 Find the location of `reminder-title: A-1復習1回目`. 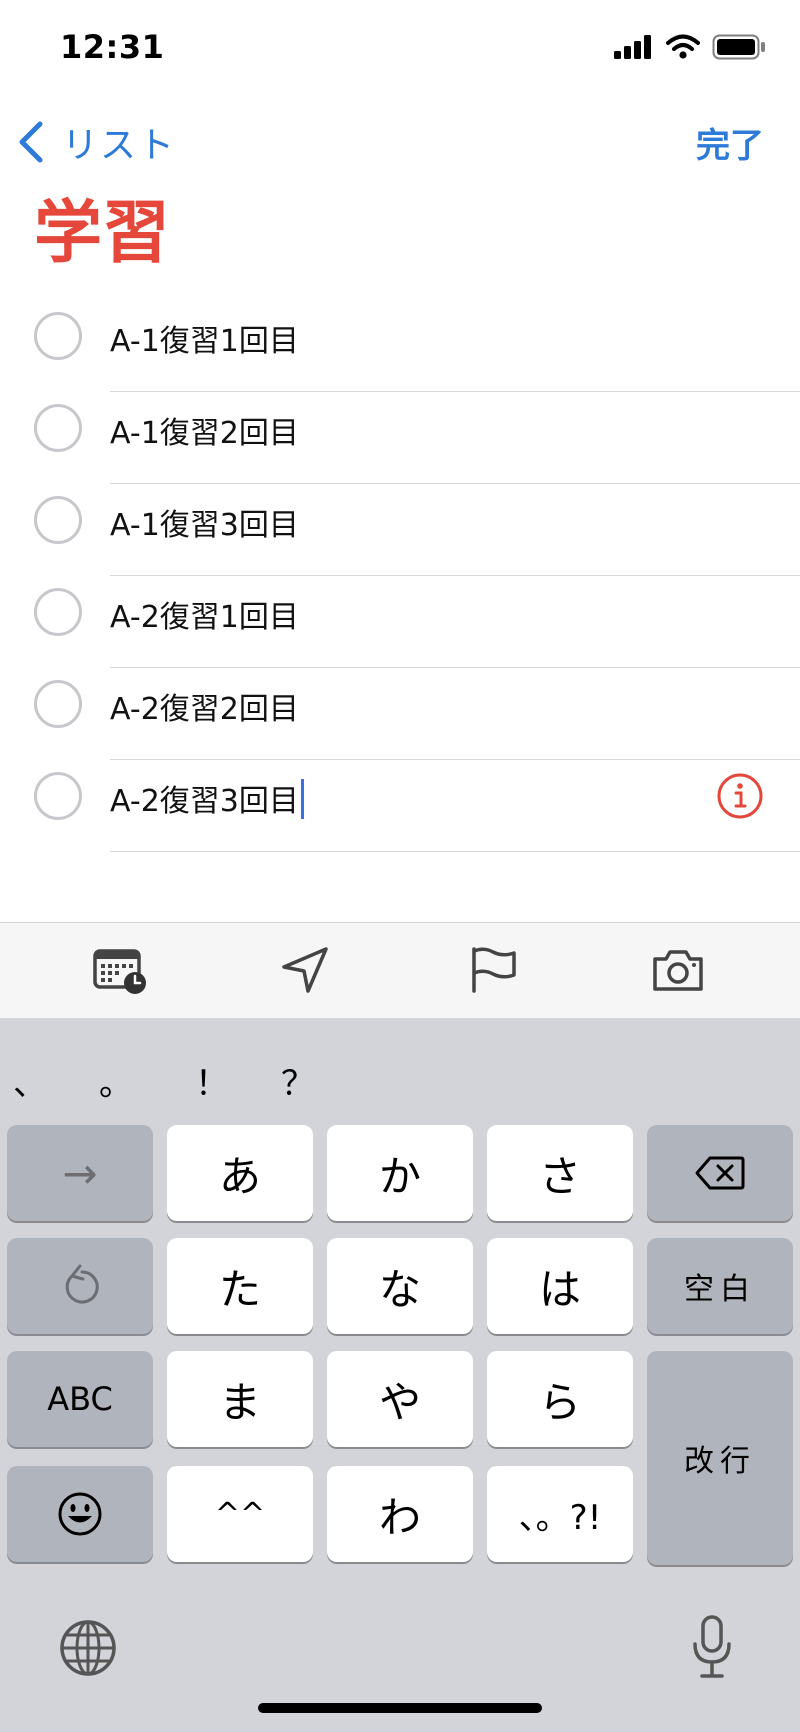

reminder-title: A-1復習1回目 is located at coordinates (204, 338).